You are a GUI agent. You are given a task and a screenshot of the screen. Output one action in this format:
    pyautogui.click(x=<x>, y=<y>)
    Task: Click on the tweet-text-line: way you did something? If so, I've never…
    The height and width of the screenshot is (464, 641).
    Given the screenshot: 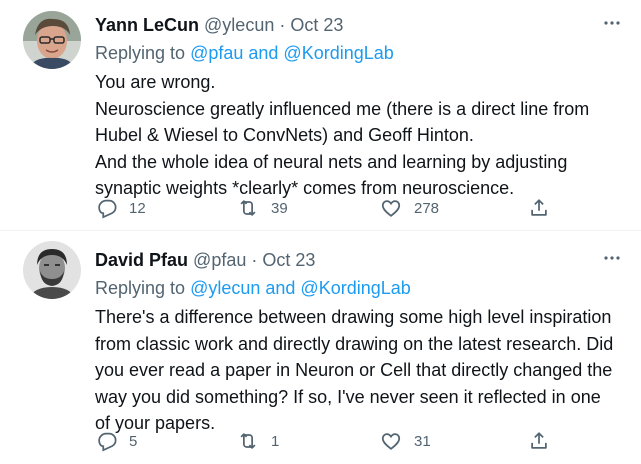 What is the action you would take?
    pyautogui.click(x=348, y=396)
    